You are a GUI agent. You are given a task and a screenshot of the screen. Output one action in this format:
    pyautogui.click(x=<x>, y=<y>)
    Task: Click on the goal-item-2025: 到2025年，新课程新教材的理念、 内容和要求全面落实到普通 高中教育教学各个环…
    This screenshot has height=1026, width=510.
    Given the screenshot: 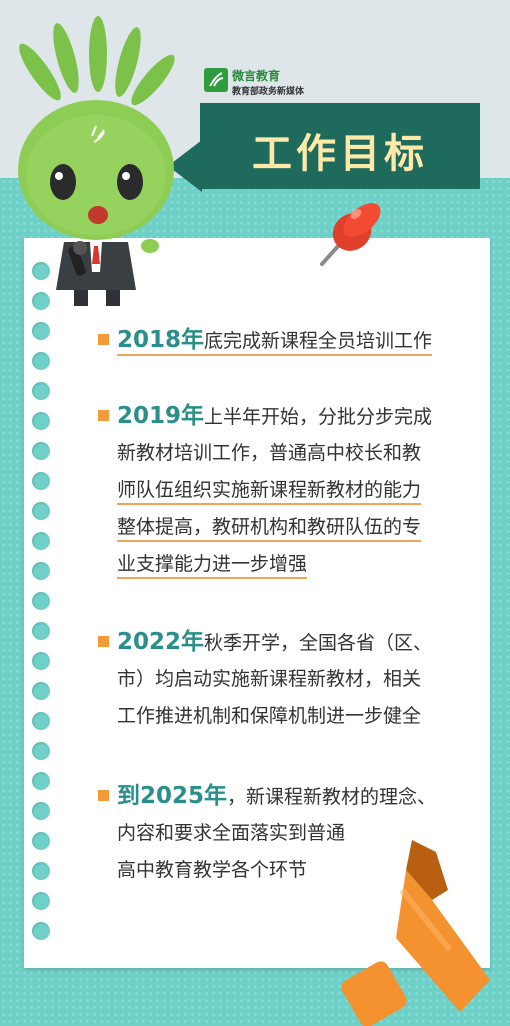 What is the action you would take?
    pyautogui.click(x=288, y=833)
    